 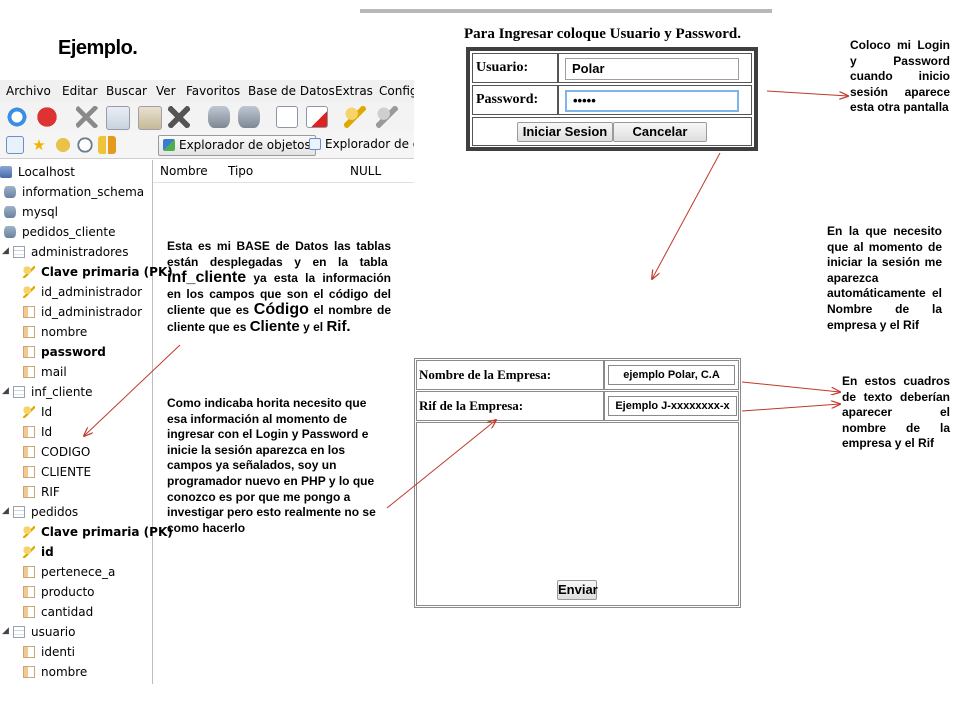 What do you see at coordinates (441, 464) in the screenshot?
I see `arrow-explain-to-form` at bounding box center [441, 464].